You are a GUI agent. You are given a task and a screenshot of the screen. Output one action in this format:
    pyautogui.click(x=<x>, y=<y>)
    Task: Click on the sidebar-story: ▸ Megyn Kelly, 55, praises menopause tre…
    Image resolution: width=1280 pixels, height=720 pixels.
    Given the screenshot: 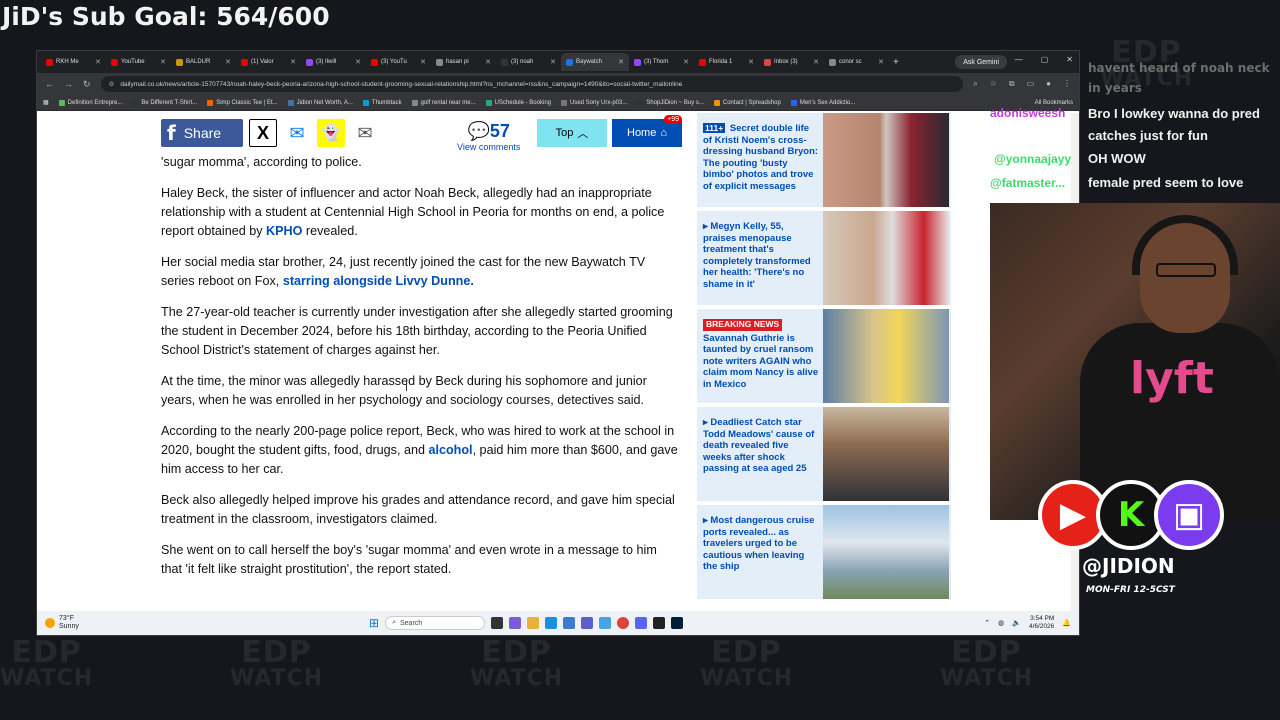 What is the action you would take?
    pyautogui.click(x=824, y=258)
    